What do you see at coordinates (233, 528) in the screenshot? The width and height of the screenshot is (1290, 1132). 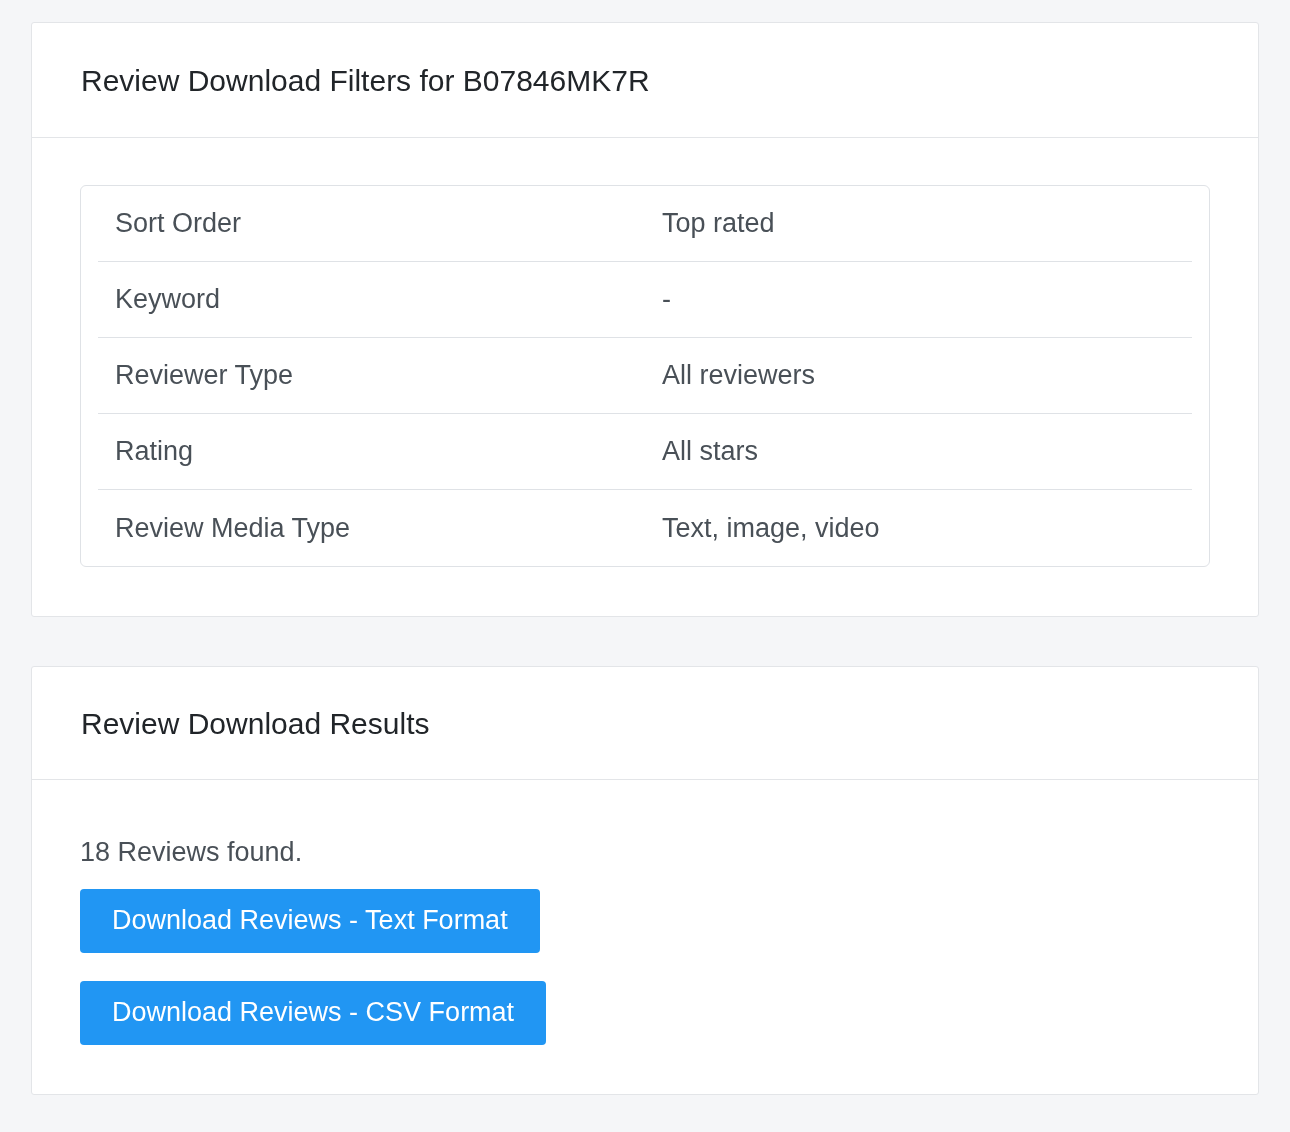 I see `filter-label: Review Media Type` at bounding box center [233, 528].